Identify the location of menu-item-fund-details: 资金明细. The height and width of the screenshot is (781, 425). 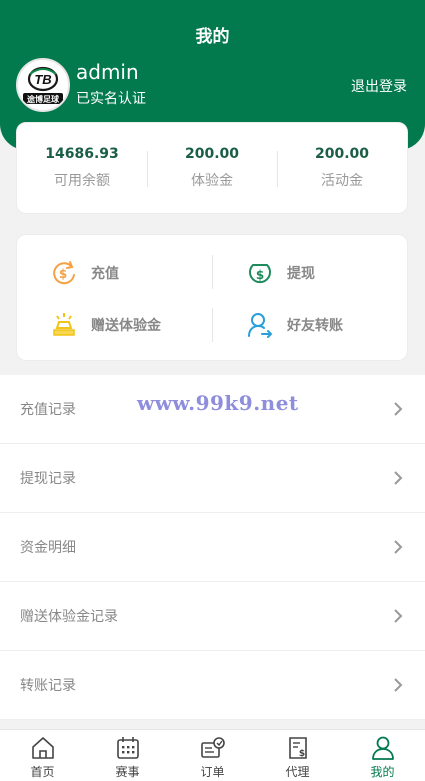
(212, 547).